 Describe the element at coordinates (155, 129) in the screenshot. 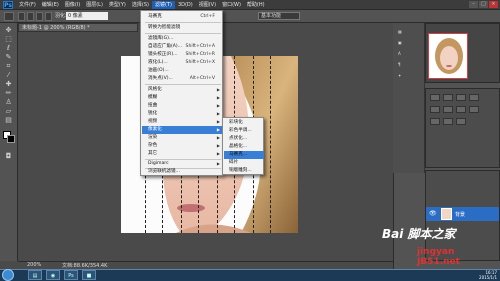

I see `menu-item-label: 像素化` at that location.